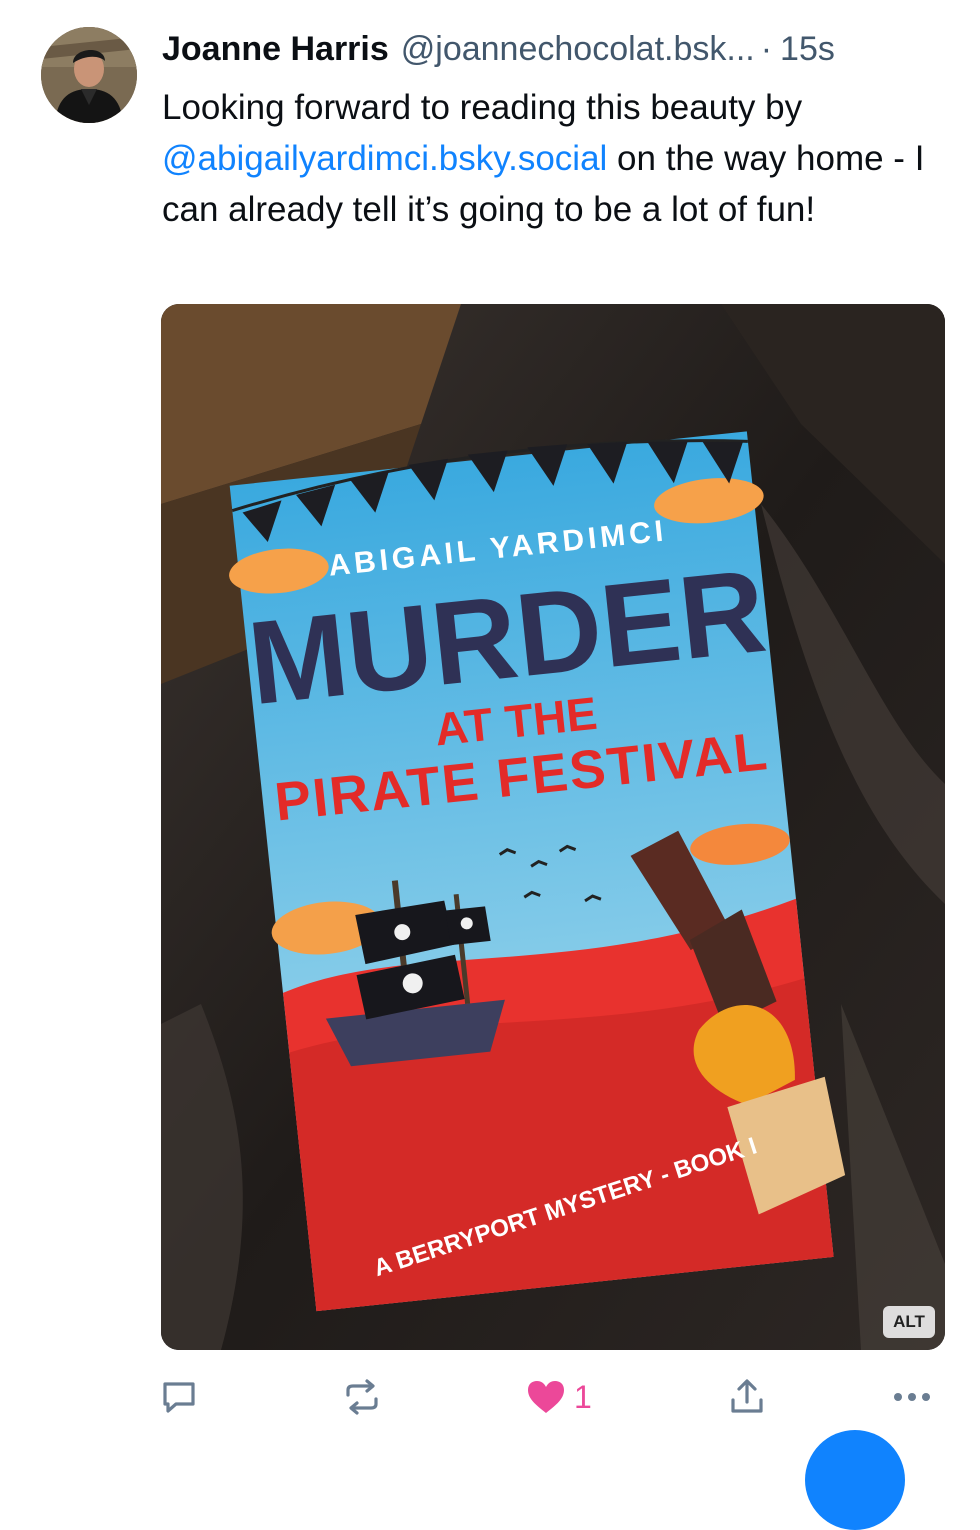  Describe the element at coordinates (546, 1397) in the screenshot. I see `heart-icon` at that location.